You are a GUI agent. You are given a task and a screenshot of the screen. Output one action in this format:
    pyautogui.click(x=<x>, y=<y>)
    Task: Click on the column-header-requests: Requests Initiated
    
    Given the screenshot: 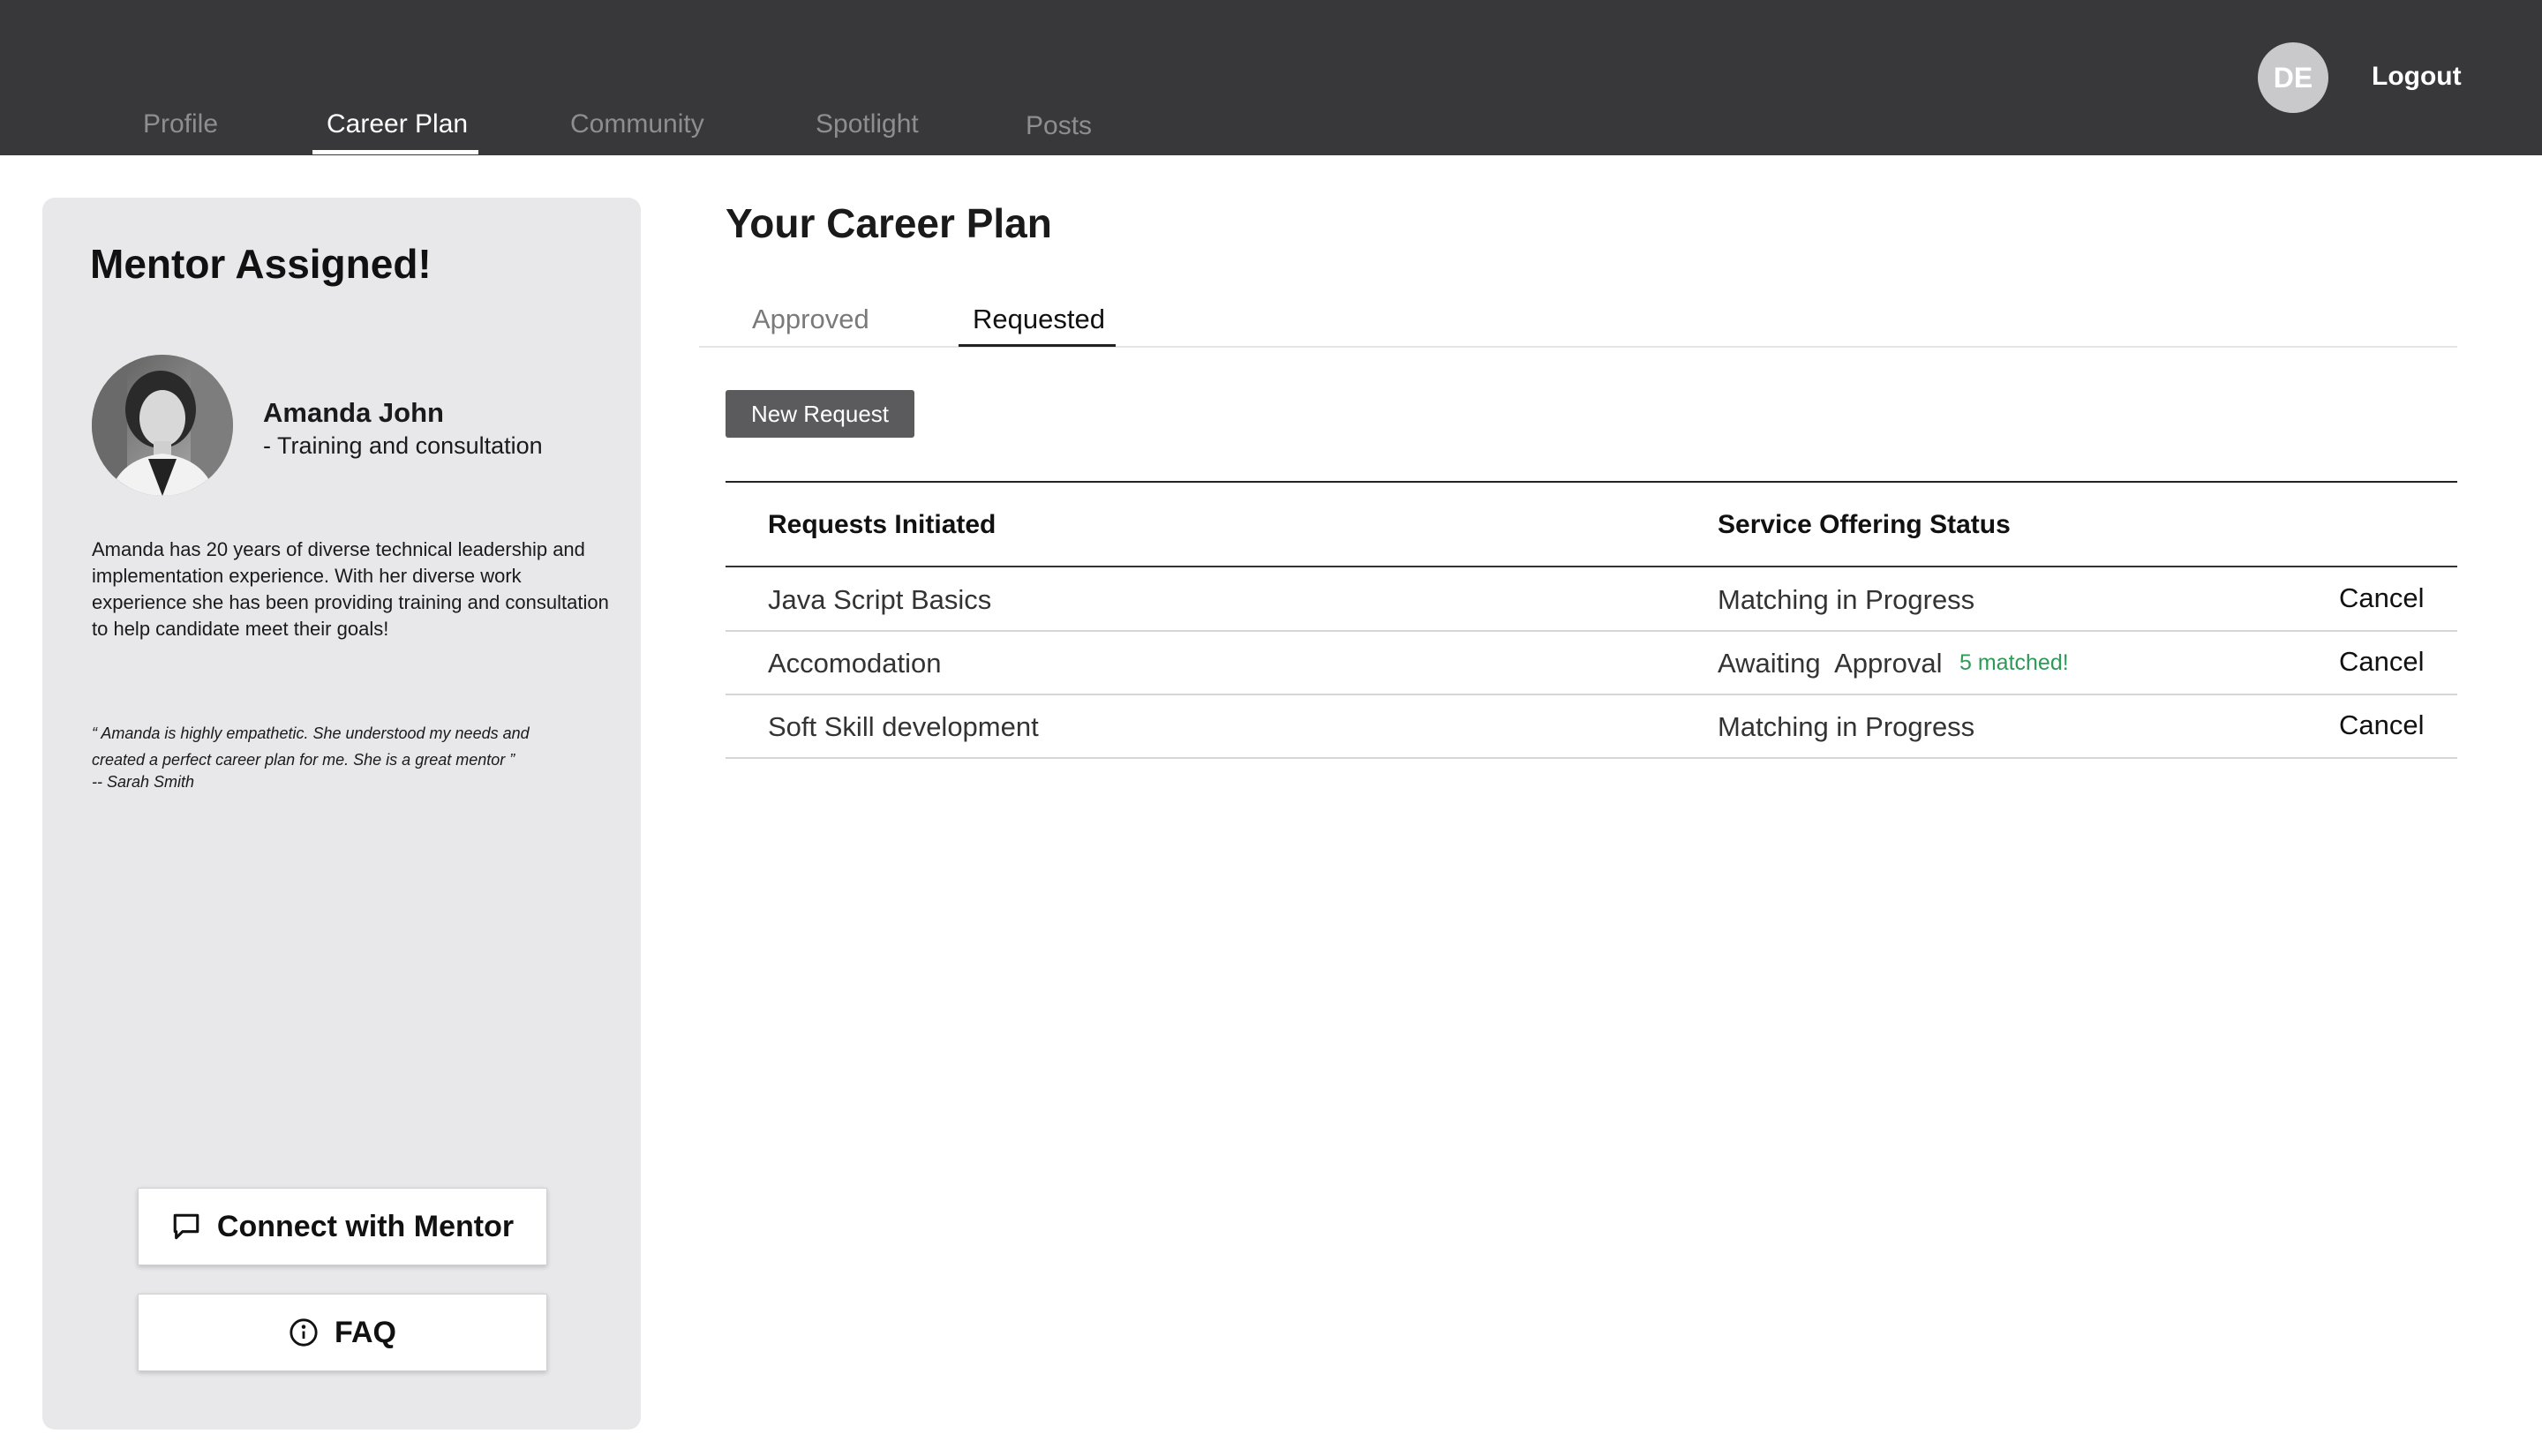 What is the action you would take?
    pyautogui.click(x=882, y=524)
    